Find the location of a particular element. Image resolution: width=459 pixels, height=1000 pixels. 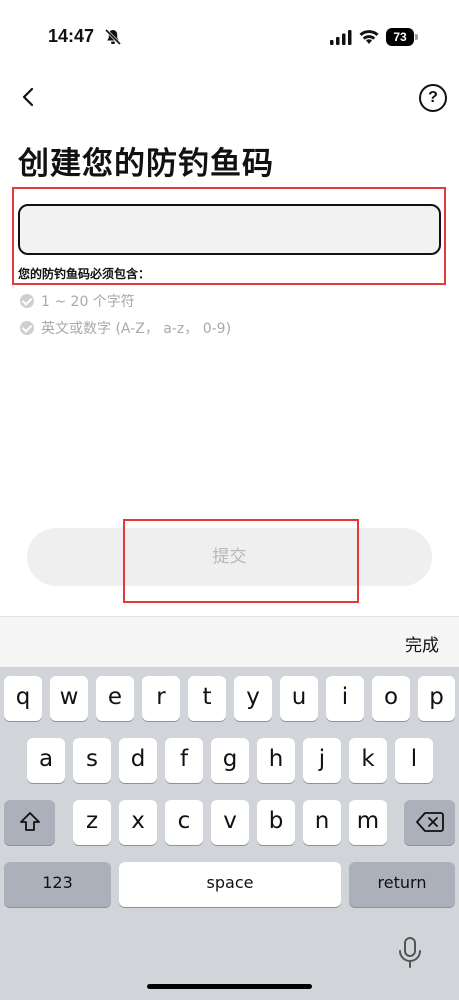

key-w: w is located at coordinates (69, 698).